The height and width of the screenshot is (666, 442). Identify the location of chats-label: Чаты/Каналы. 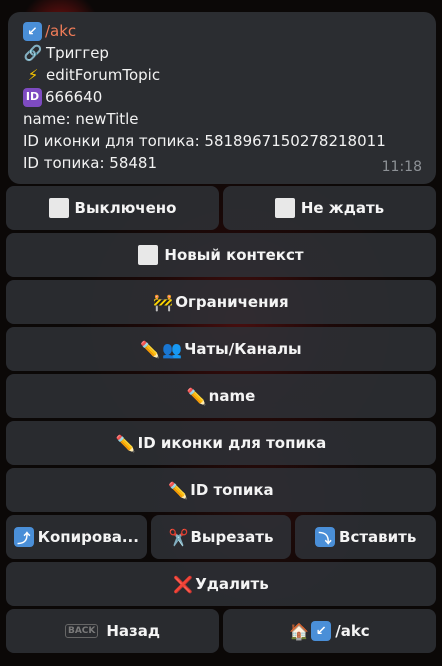
(243, 349).